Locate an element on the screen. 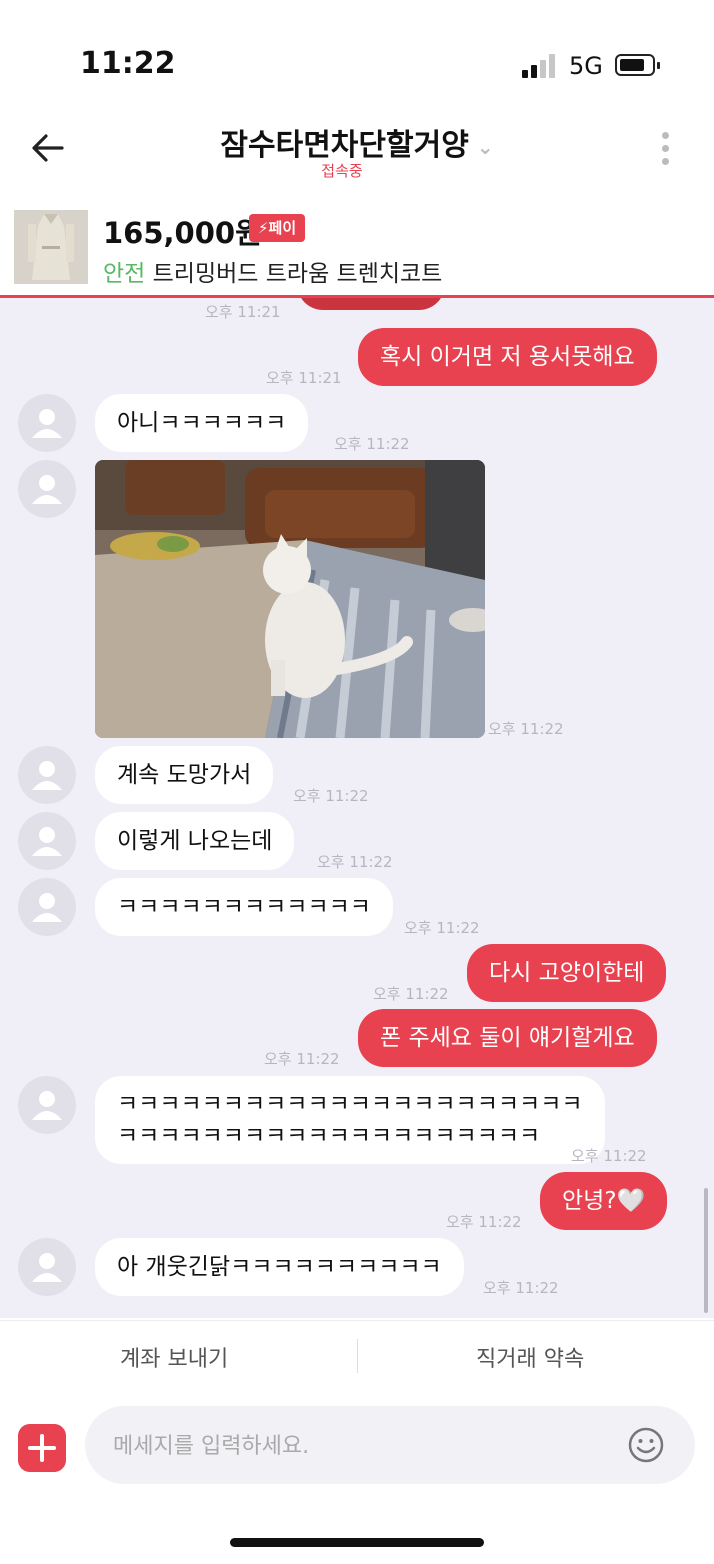 This screenshot has height=1564, width=714. cat-photo is located at coordinates (290, 599).